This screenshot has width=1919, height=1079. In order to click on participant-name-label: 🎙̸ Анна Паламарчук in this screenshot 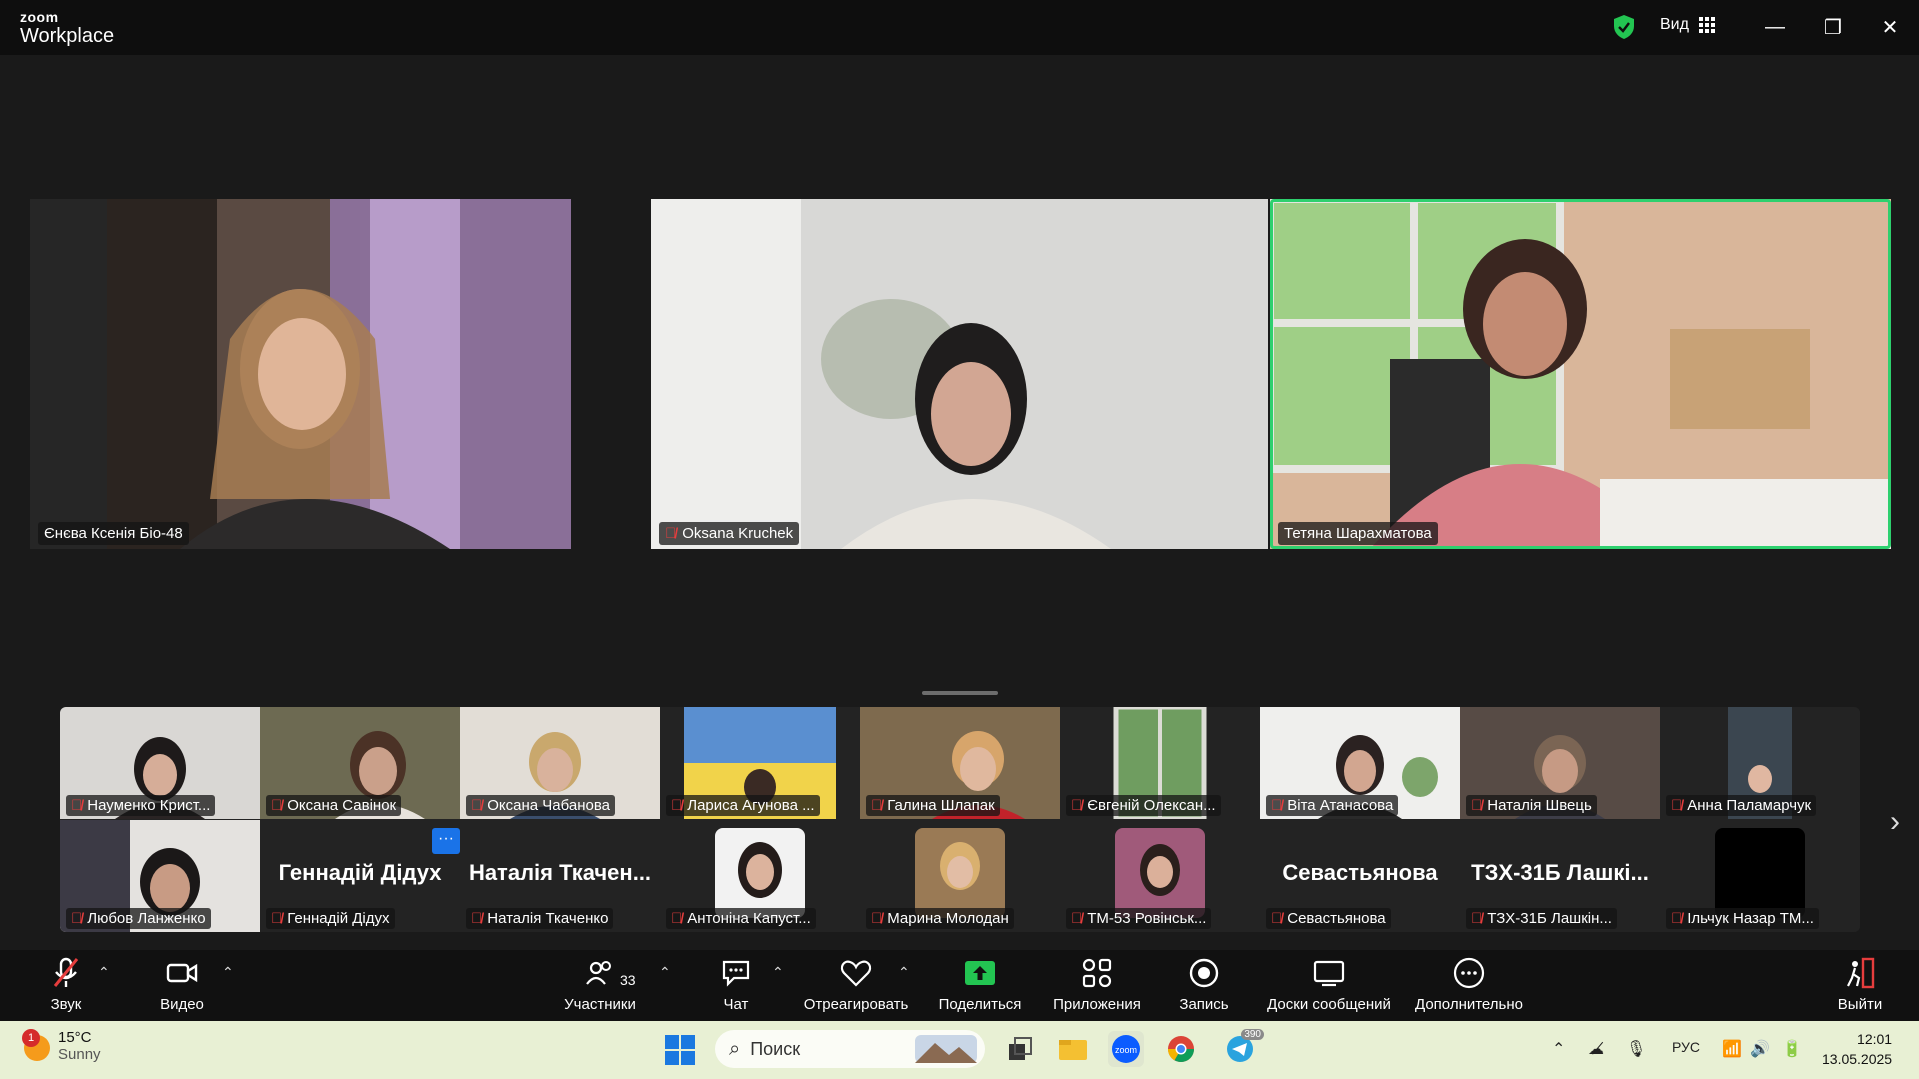, I will do `click(1741, 805)`.